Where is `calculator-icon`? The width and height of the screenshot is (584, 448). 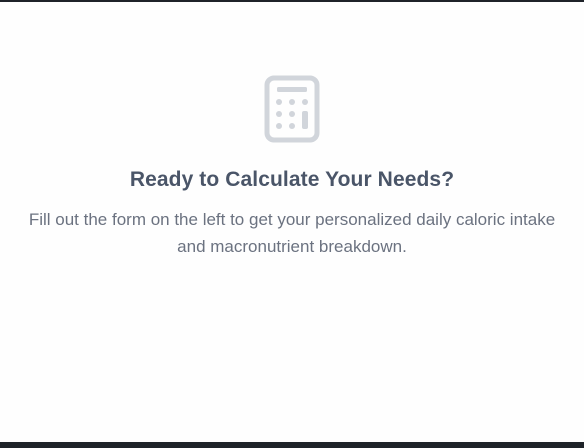 calculator-icon is located at coordinates (292, 109).